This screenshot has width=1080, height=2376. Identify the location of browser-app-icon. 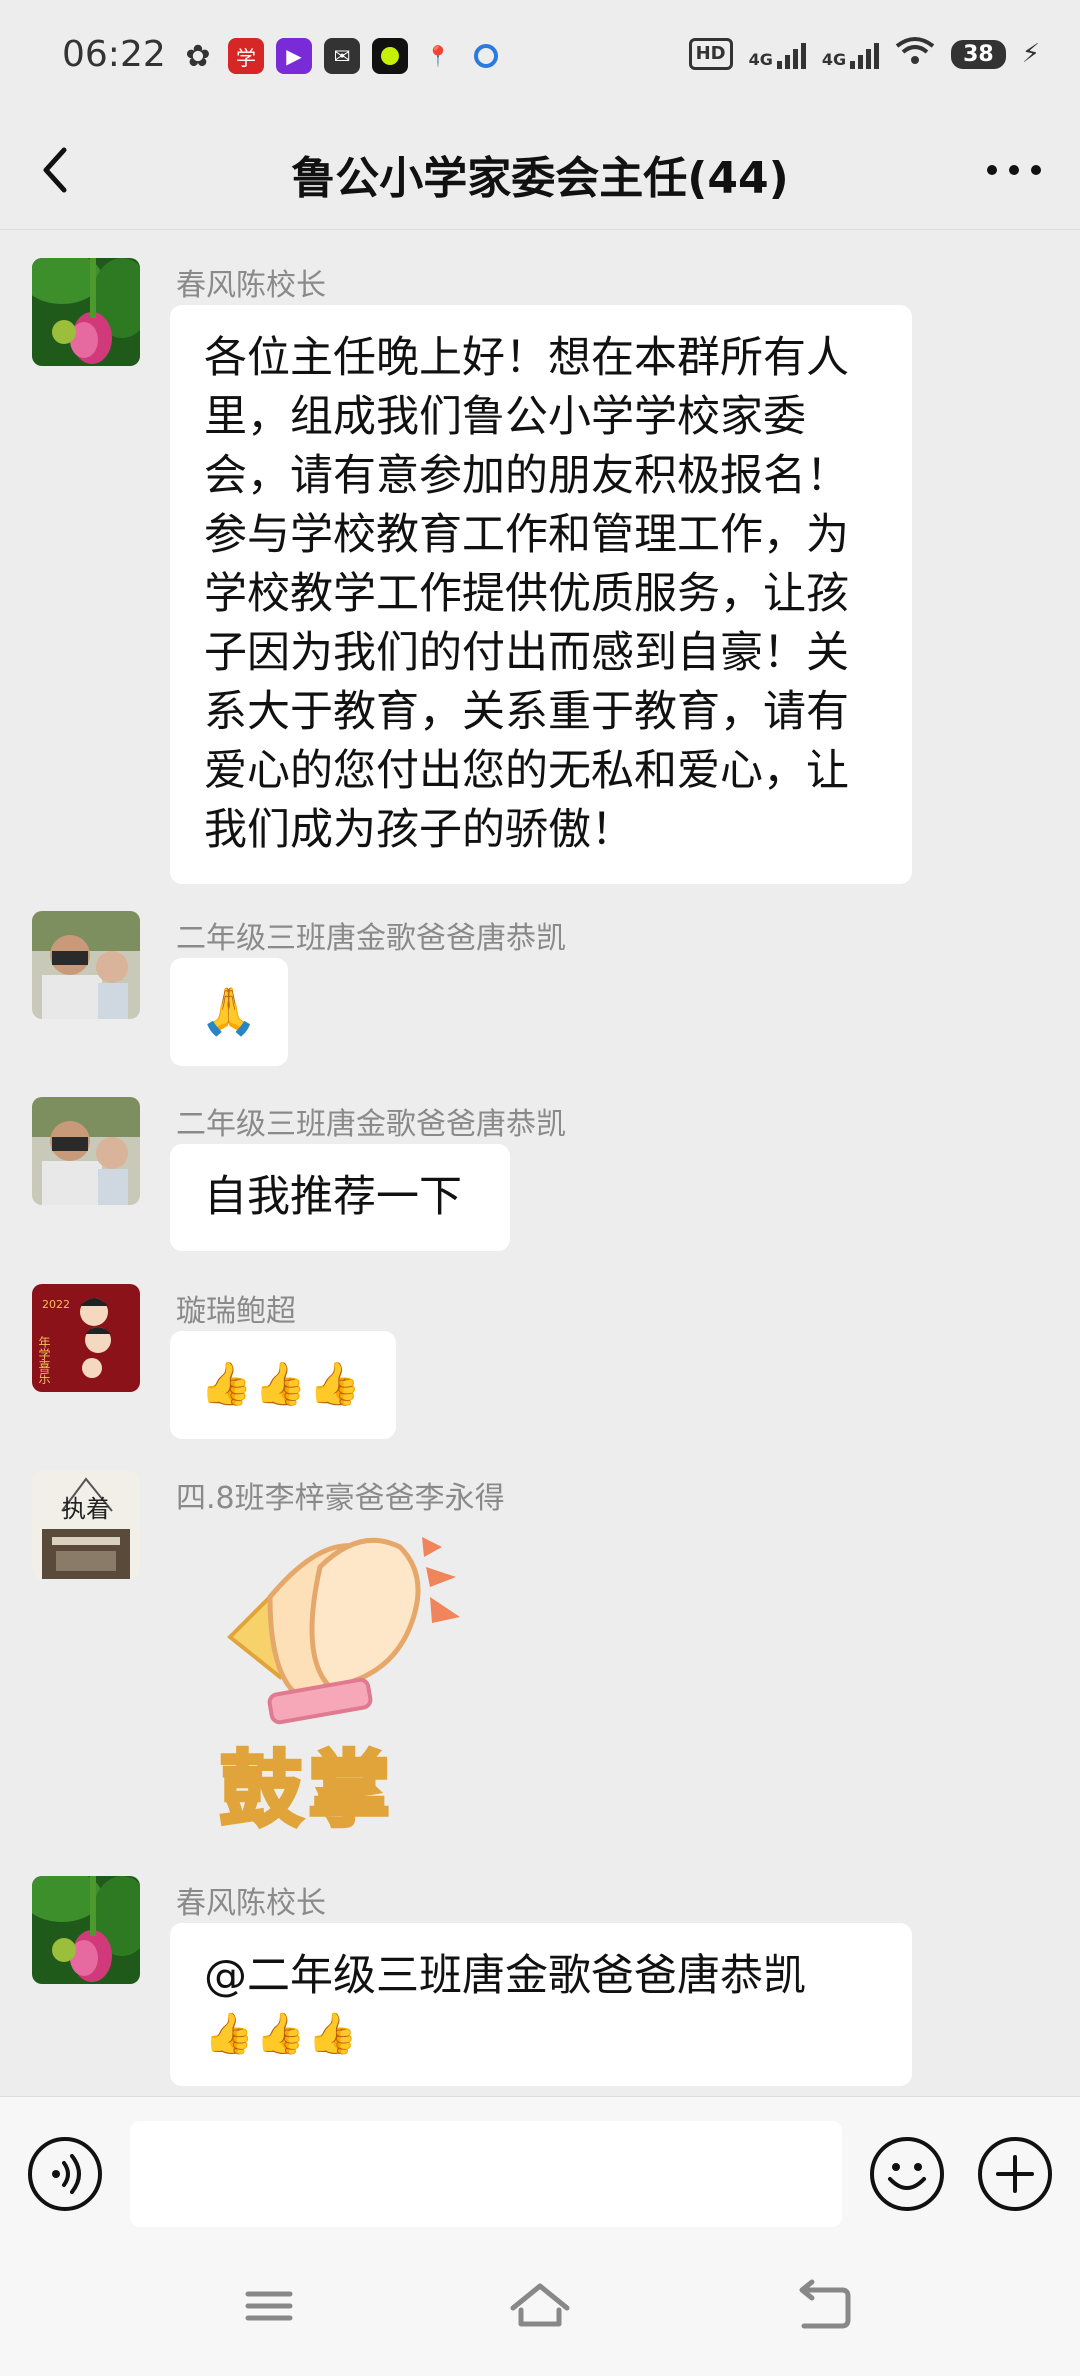
(486, 56).